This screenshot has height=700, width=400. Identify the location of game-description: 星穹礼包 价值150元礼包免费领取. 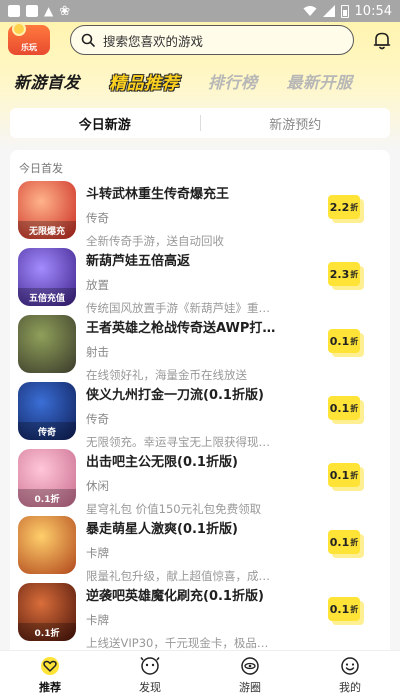
(174, 509).